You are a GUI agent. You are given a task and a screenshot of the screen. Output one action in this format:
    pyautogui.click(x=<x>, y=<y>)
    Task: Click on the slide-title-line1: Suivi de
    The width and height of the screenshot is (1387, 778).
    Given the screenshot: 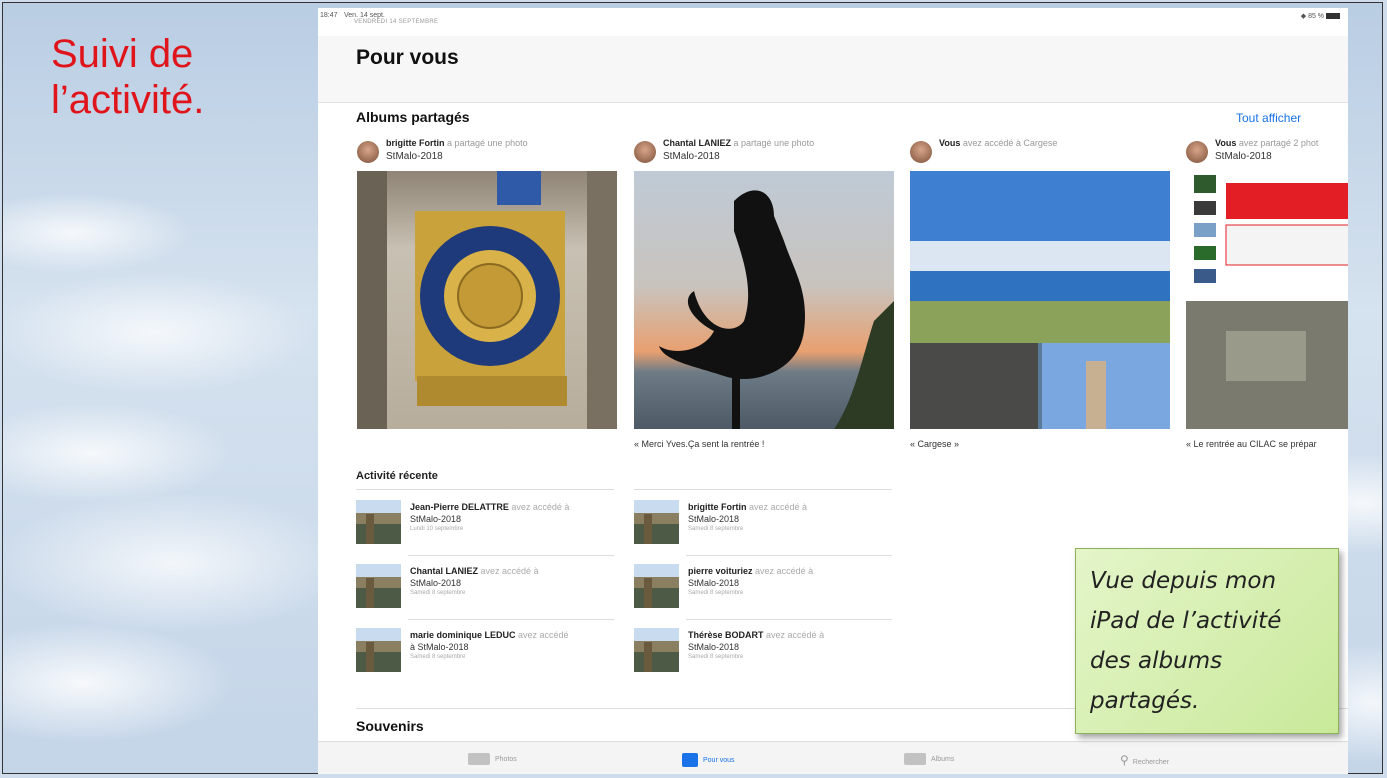 What is the action you would take?
    pyautogui.click(x=122, y=54)
    